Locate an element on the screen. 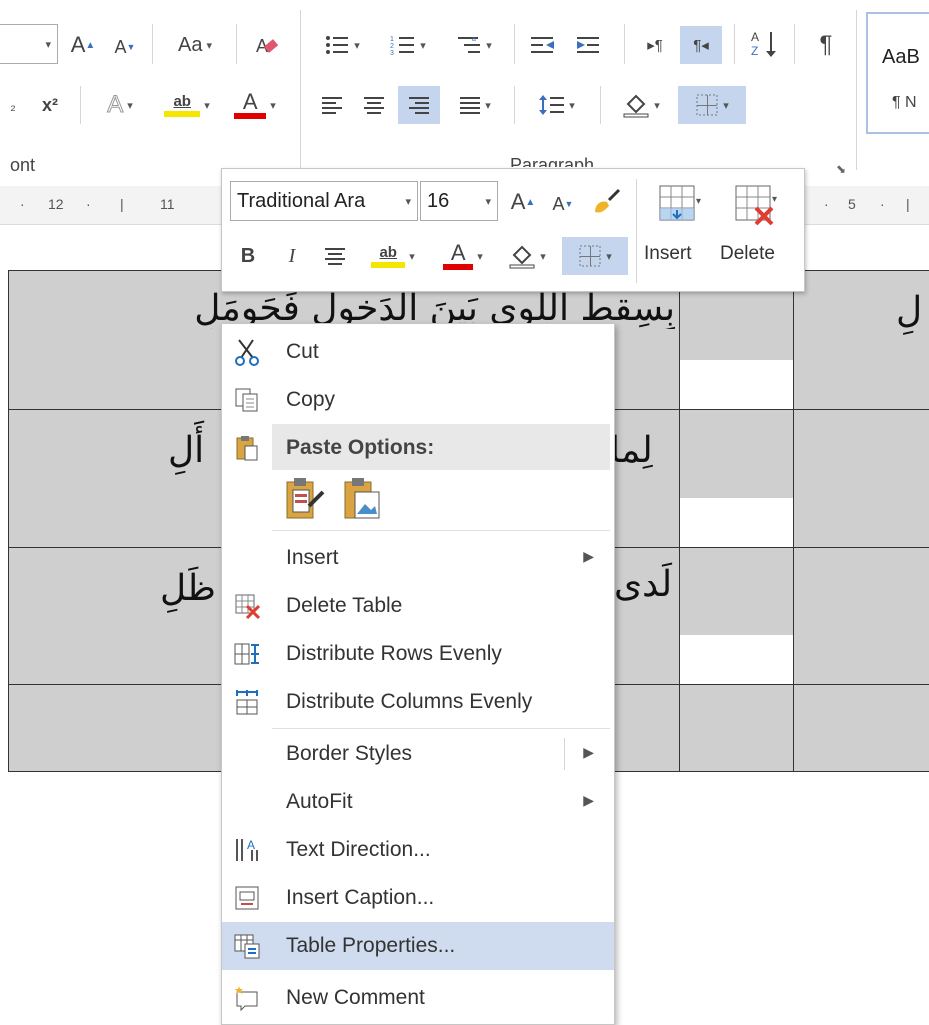 The image size is (929, 1025). show-marks-button: ¶ is located at coordinates (826, 45).